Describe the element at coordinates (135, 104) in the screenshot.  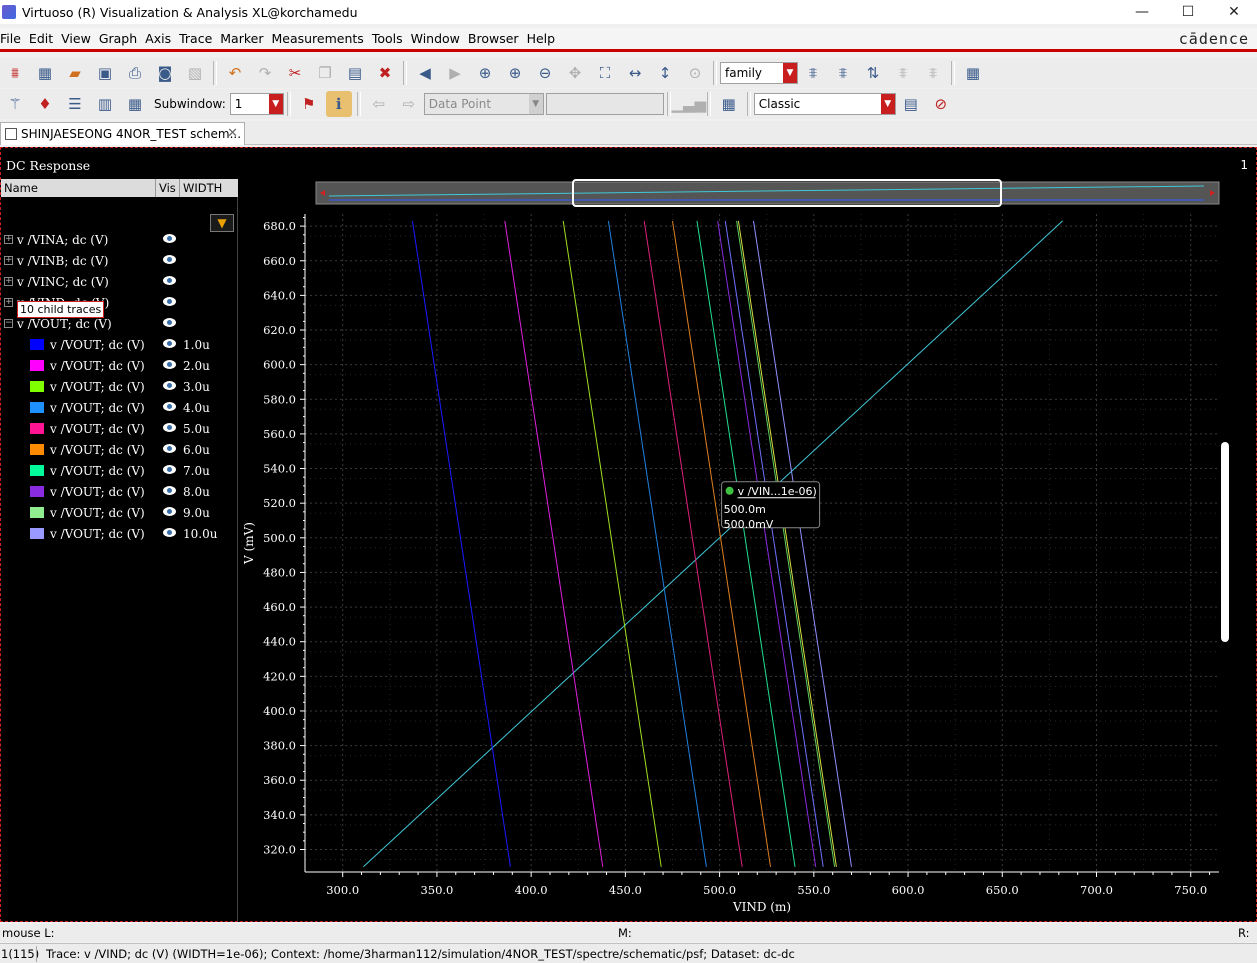
I see `tile-icon: ▦` at that location.